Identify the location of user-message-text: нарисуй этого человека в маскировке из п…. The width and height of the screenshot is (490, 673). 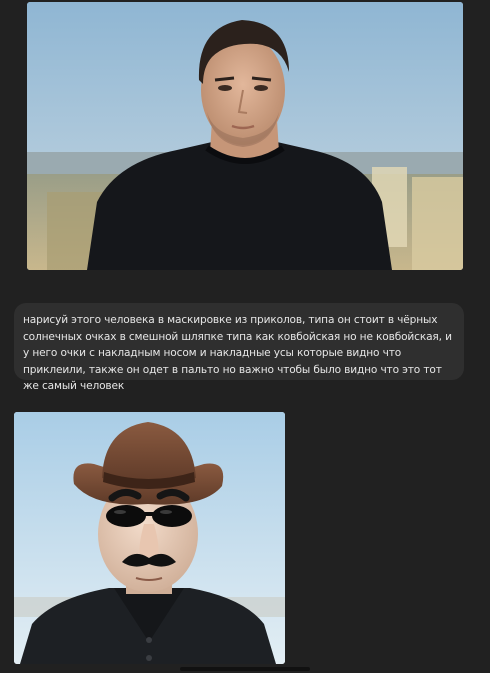
(237, 353).